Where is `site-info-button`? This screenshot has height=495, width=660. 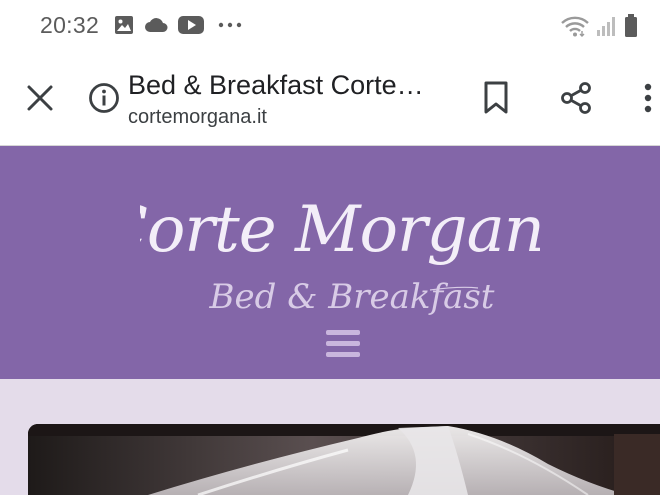 site-info-button is located at coordinates (104, 98).